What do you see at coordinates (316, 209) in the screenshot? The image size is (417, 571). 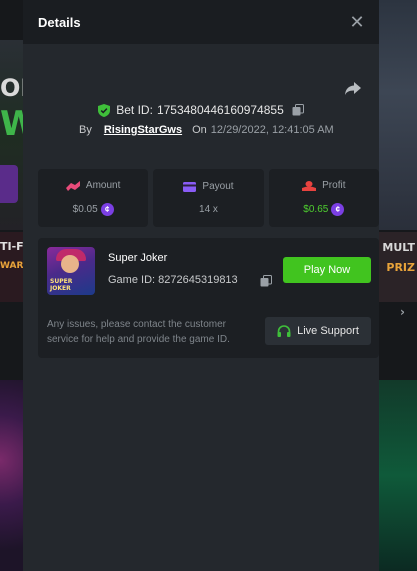 I see `stat-profit-value: $0.65` at bounding box center [316, 209].